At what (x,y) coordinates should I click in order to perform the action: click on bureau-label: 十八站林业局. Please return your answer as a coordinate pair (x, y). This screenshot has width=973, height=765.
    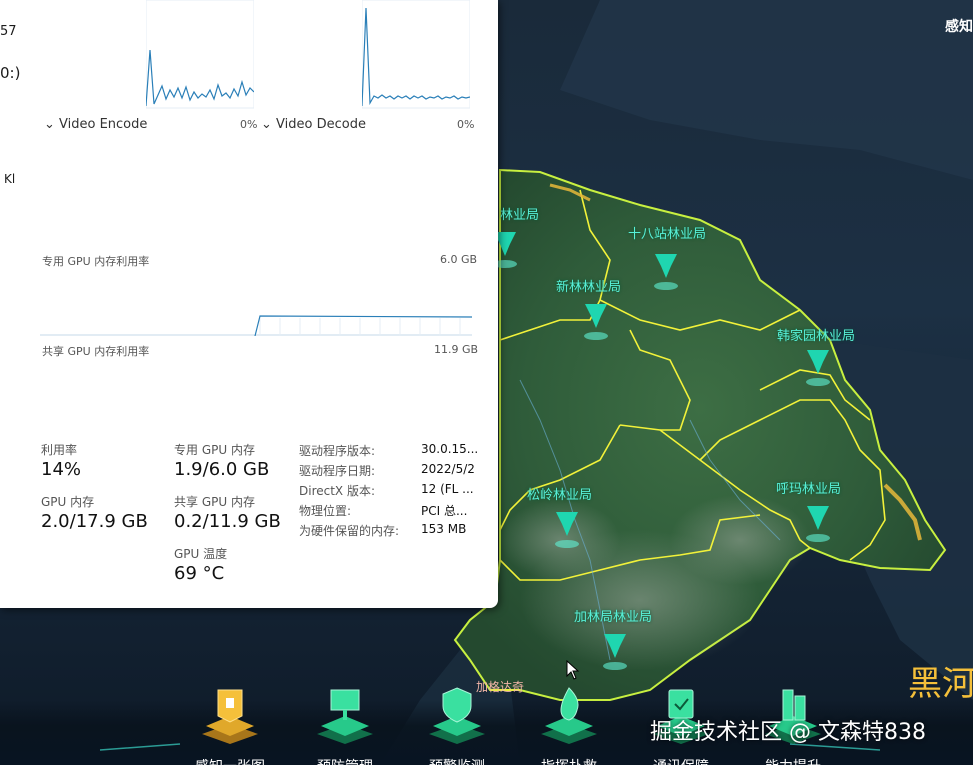
    Looking at the image, I should click on (667, 232).